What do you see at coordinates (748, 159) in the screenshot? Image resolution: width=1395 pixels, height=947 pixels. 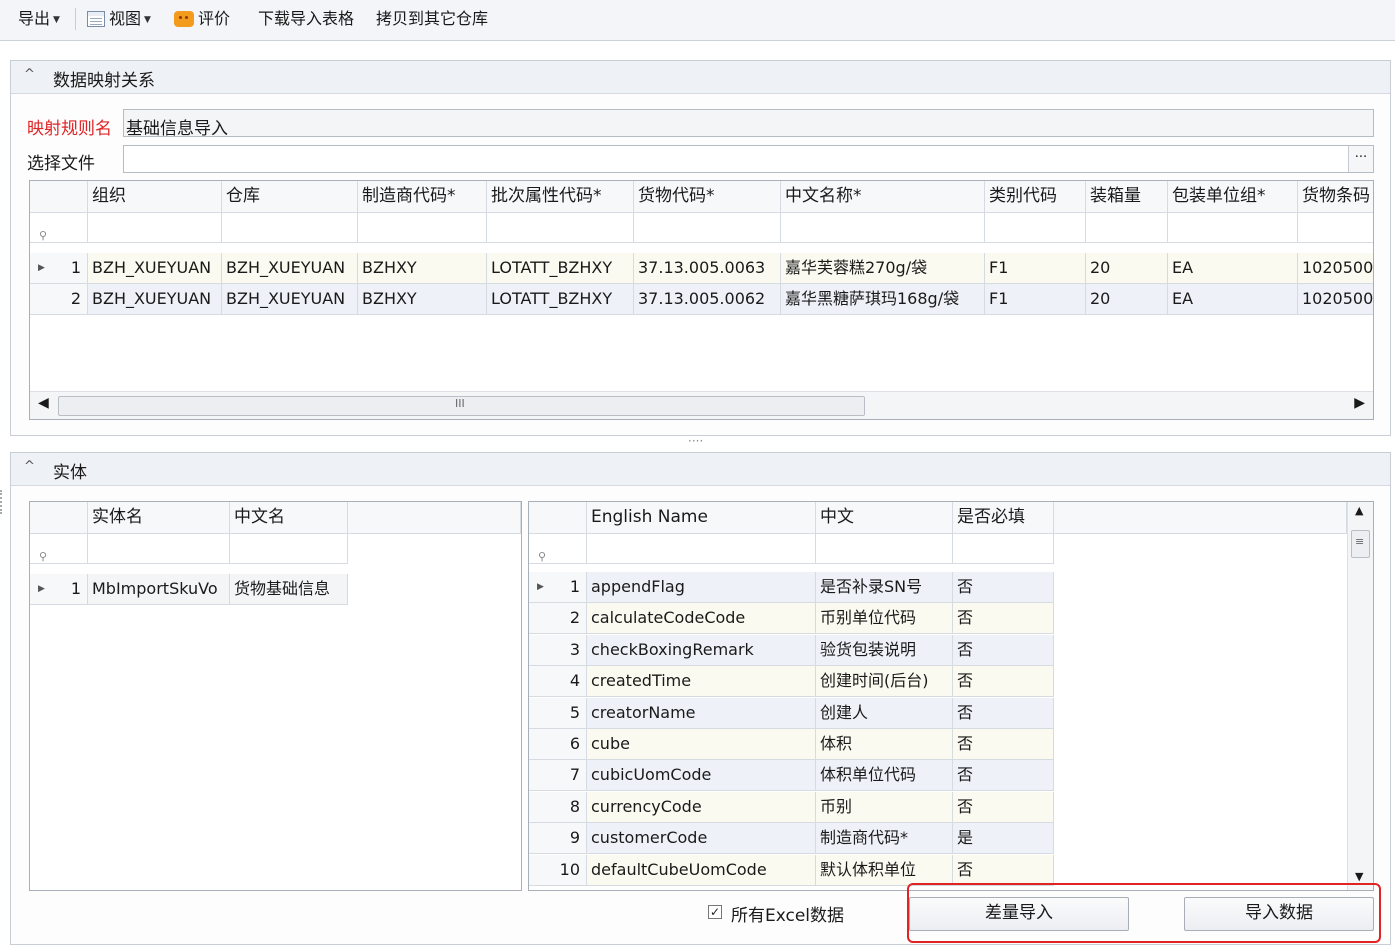 I see `file-input: ···` at bounding box center [748, 159].